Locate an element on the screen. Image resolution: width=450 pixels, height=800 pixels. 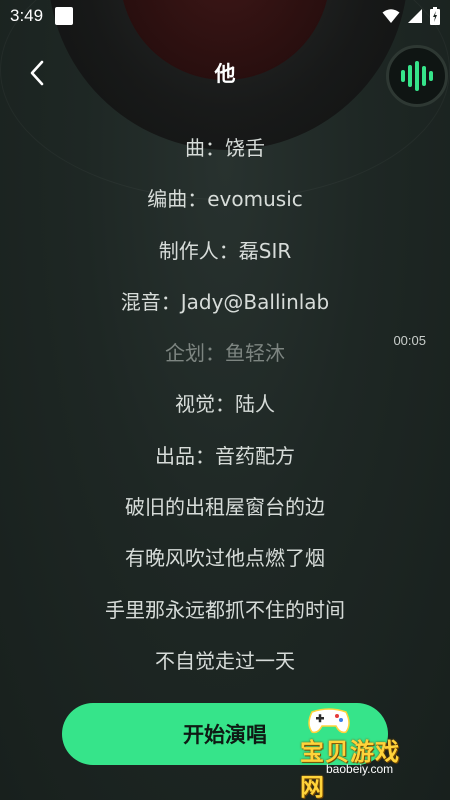
voice-button is located at coordinates (417, 76).